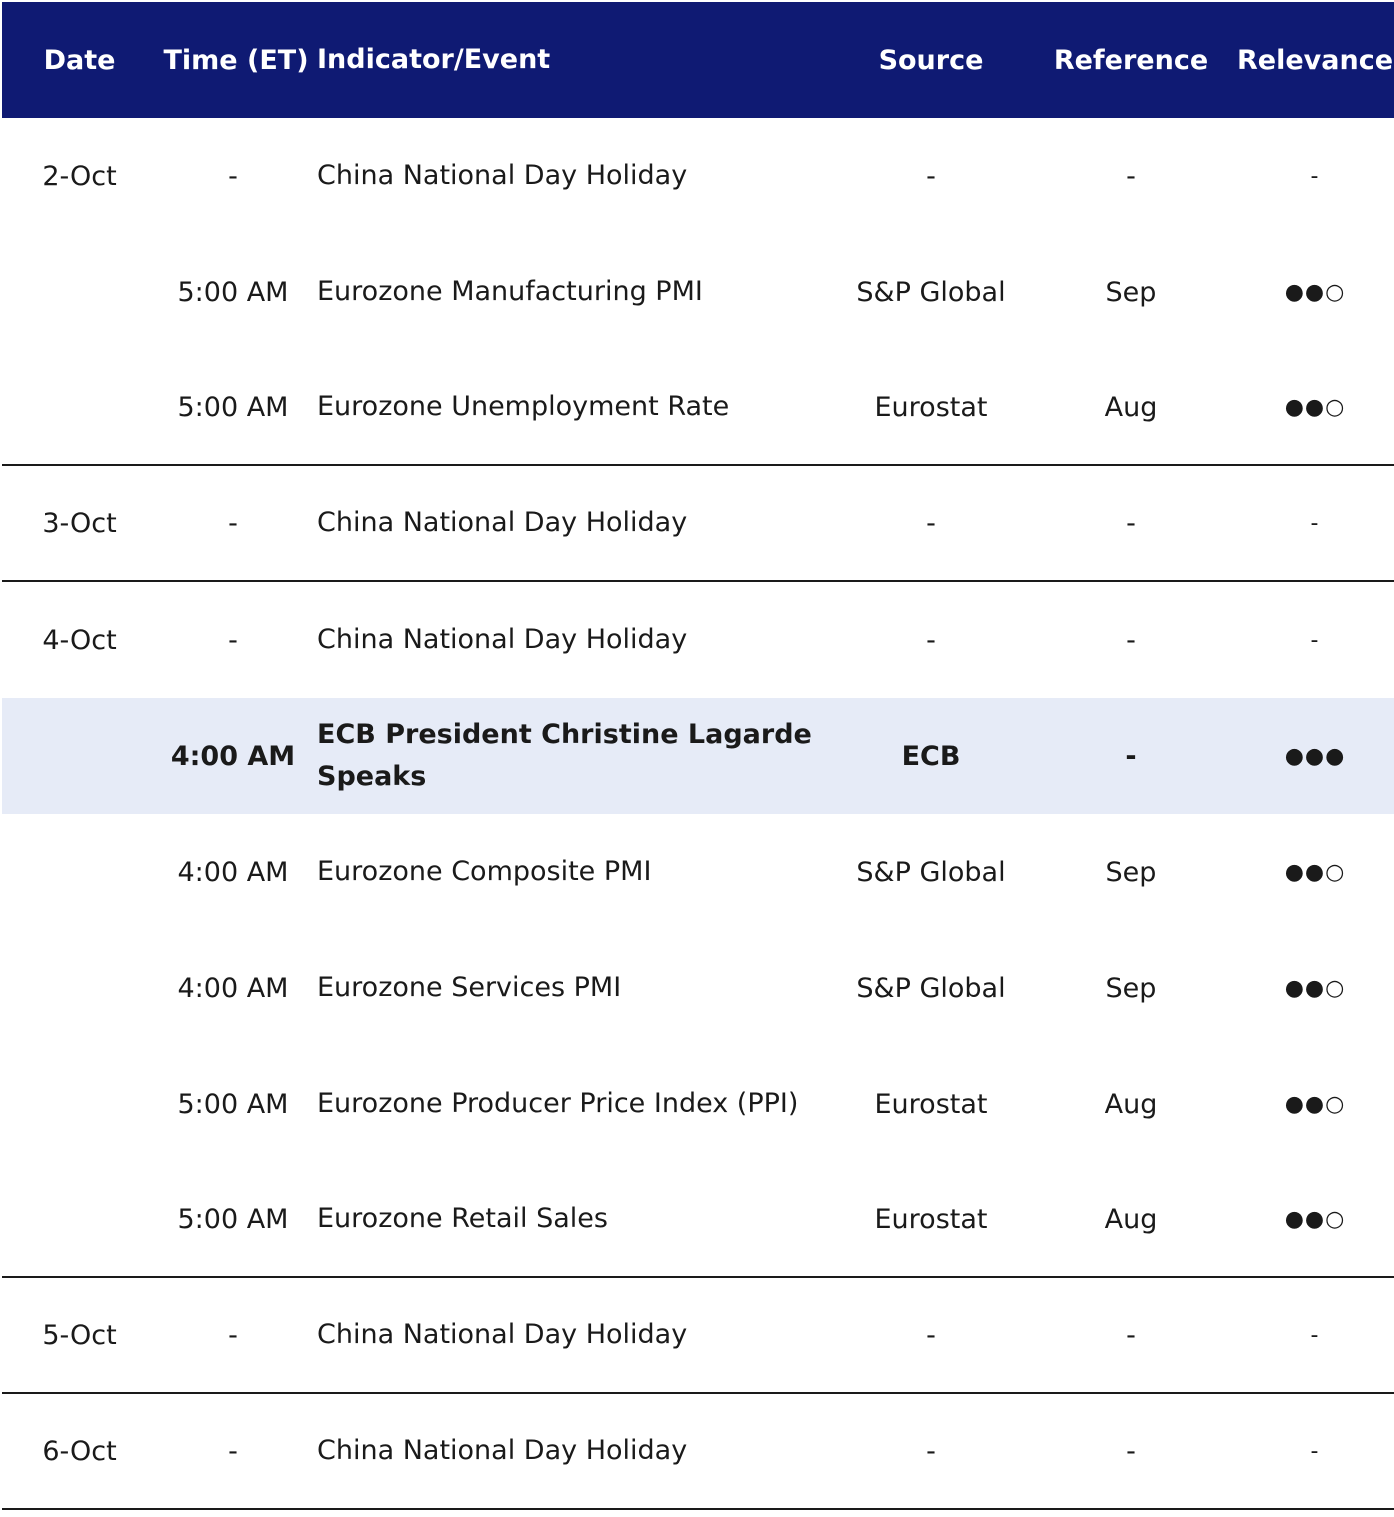 The height and width of the screenshot is (1517, 1394). I want to click on header-reference: Reference, so click(1131, 60).